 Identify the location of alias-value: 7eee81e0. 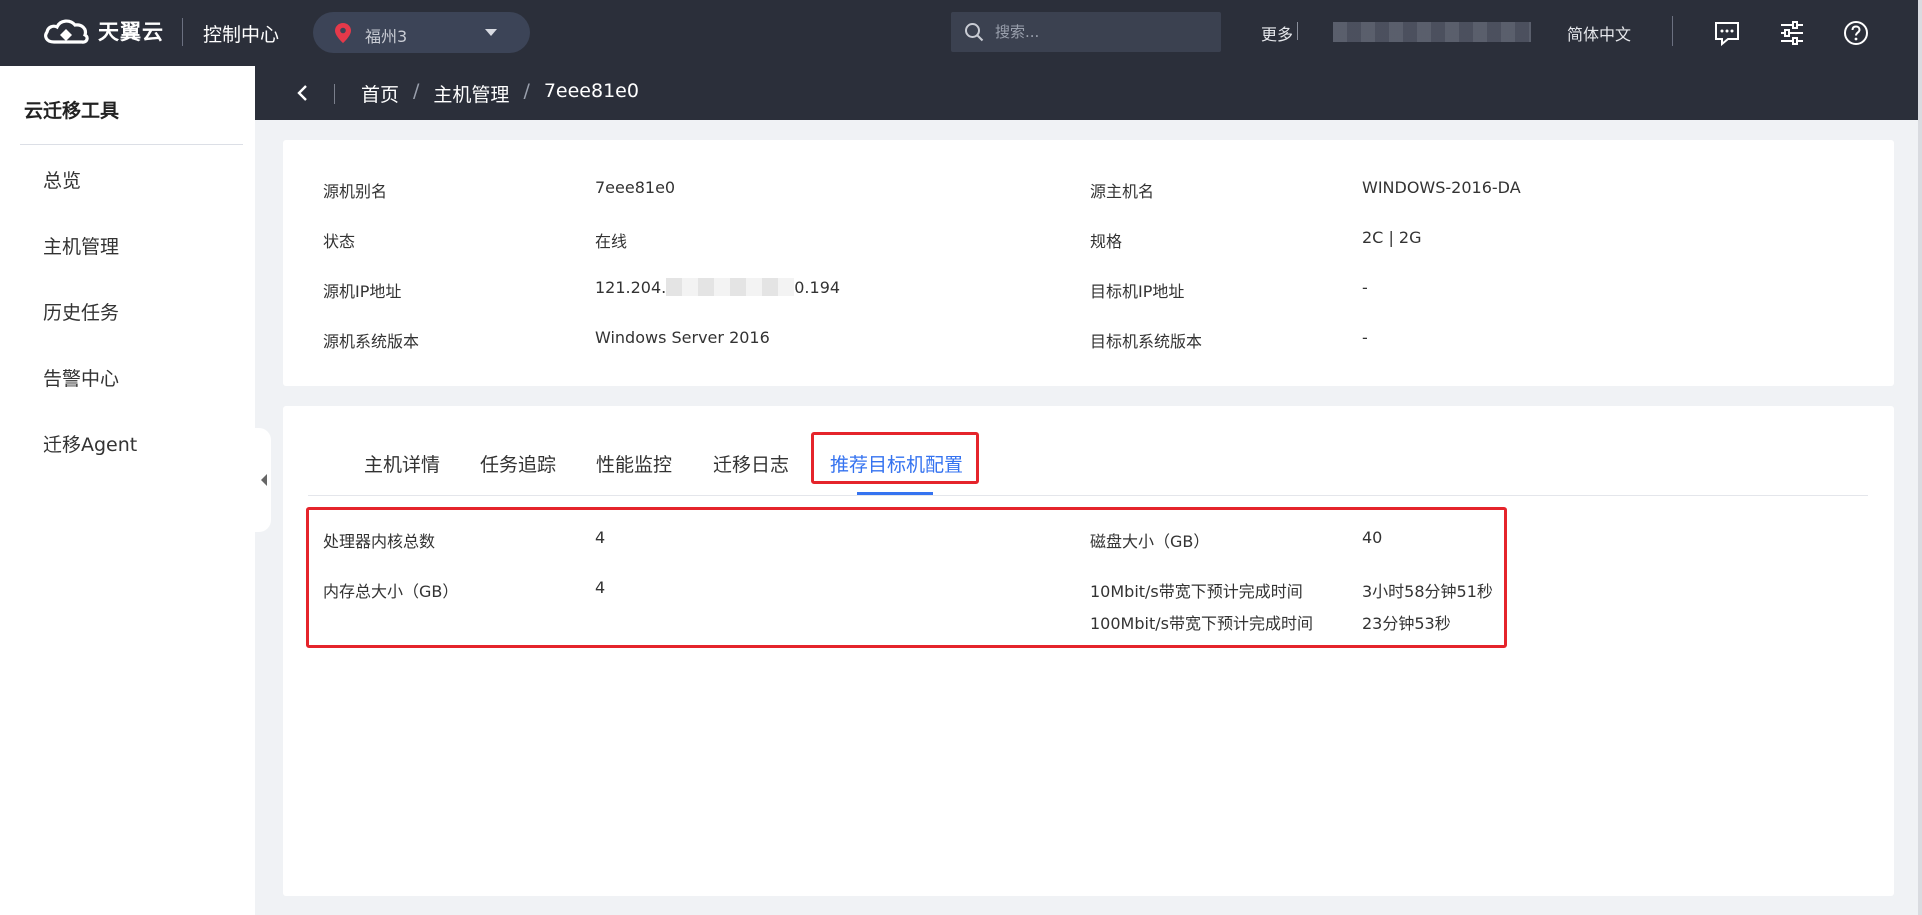
(635, 187).